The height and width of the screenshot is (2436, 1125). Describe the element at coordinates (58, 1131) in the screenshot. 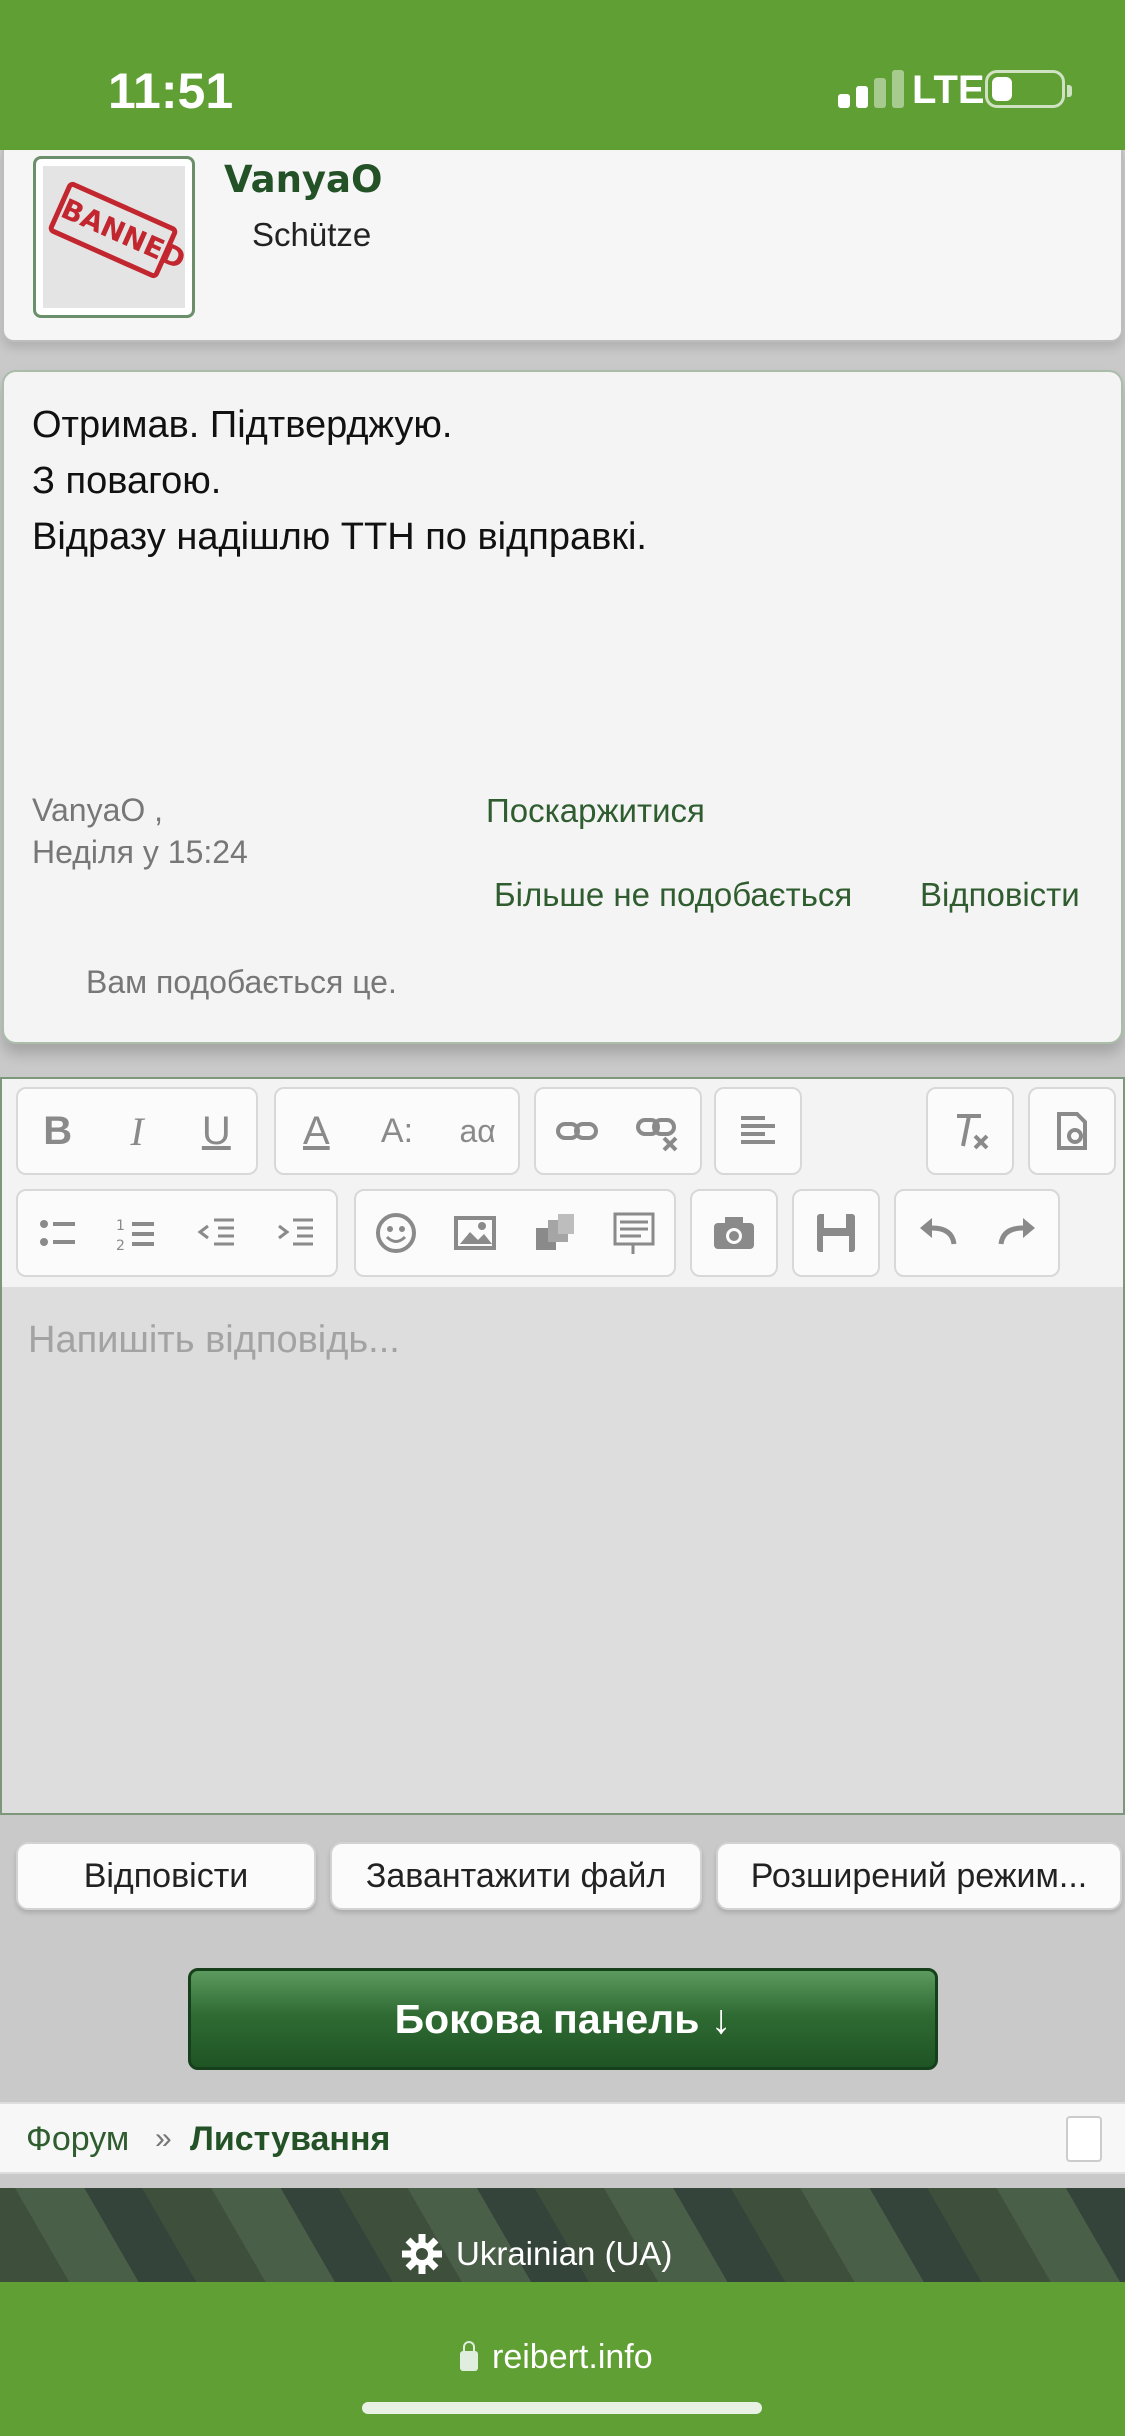

I see `bold-button: B` at that location.